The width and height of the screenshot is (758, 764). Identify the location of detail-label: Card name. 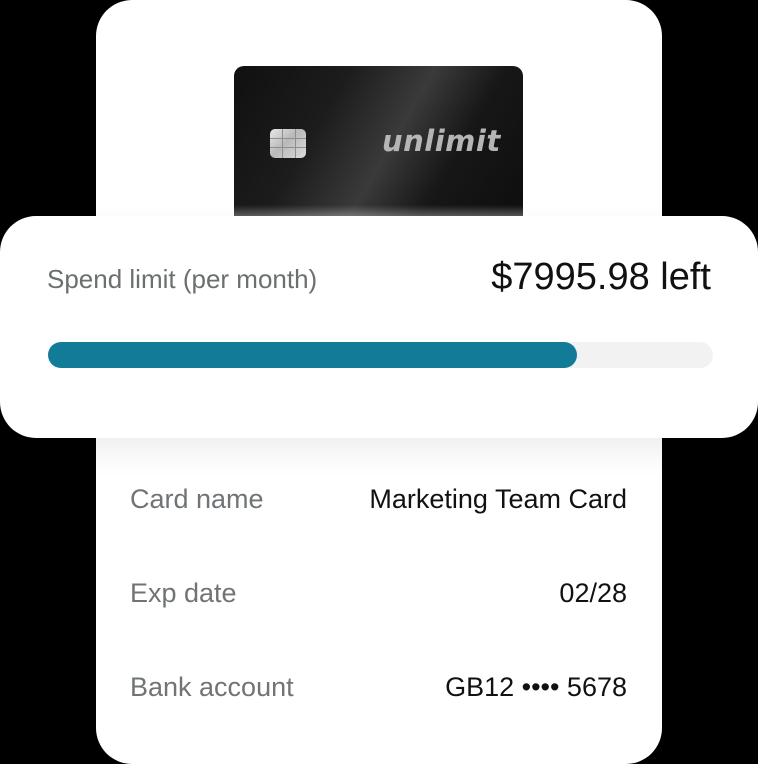
(197, 499).